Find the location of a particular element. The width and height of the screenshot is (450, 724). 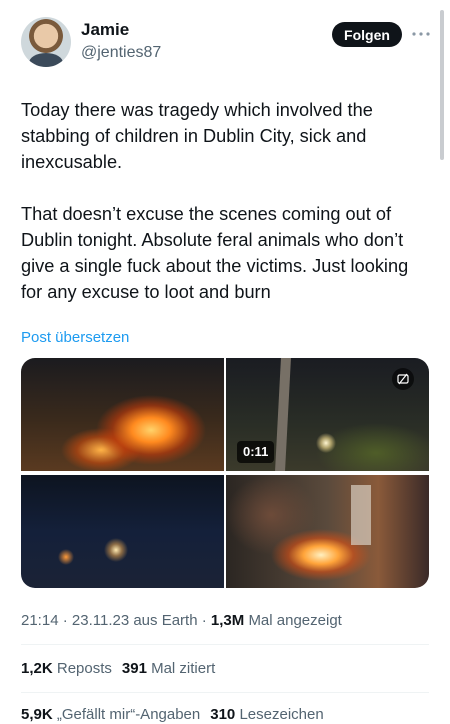

quotes-link: 391 Mal zitiert is located at coordinates (168, 668).